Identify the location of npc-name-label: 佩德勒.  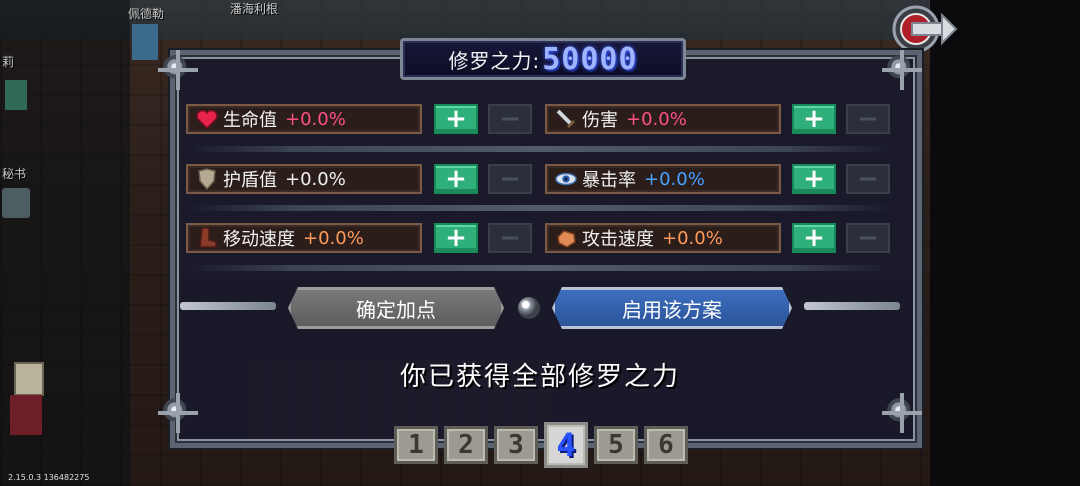
(146, 14).